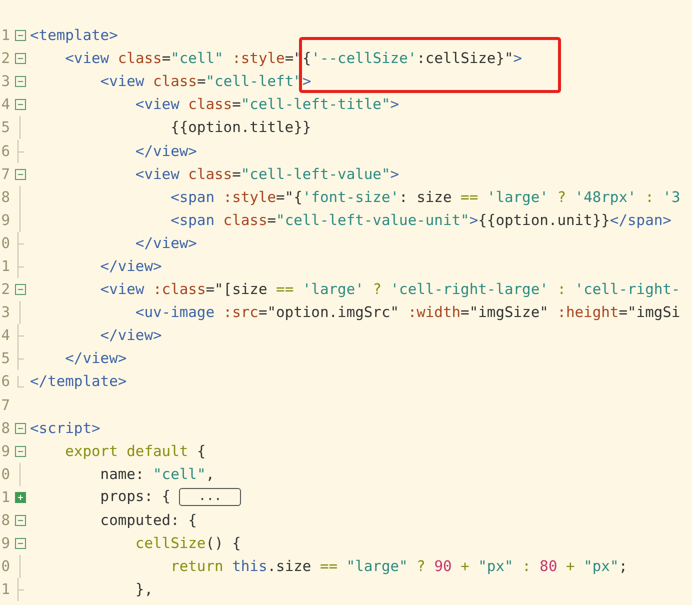 Image resolution: width=692 pixels, height=605 pixels. What do you see at coordinates (389, 289) in the screenshot?
I see `code-line: <view :class="[size == 'large' ? 'cell-right-large' : 'cell-right-` at bounding box center [389, 289].